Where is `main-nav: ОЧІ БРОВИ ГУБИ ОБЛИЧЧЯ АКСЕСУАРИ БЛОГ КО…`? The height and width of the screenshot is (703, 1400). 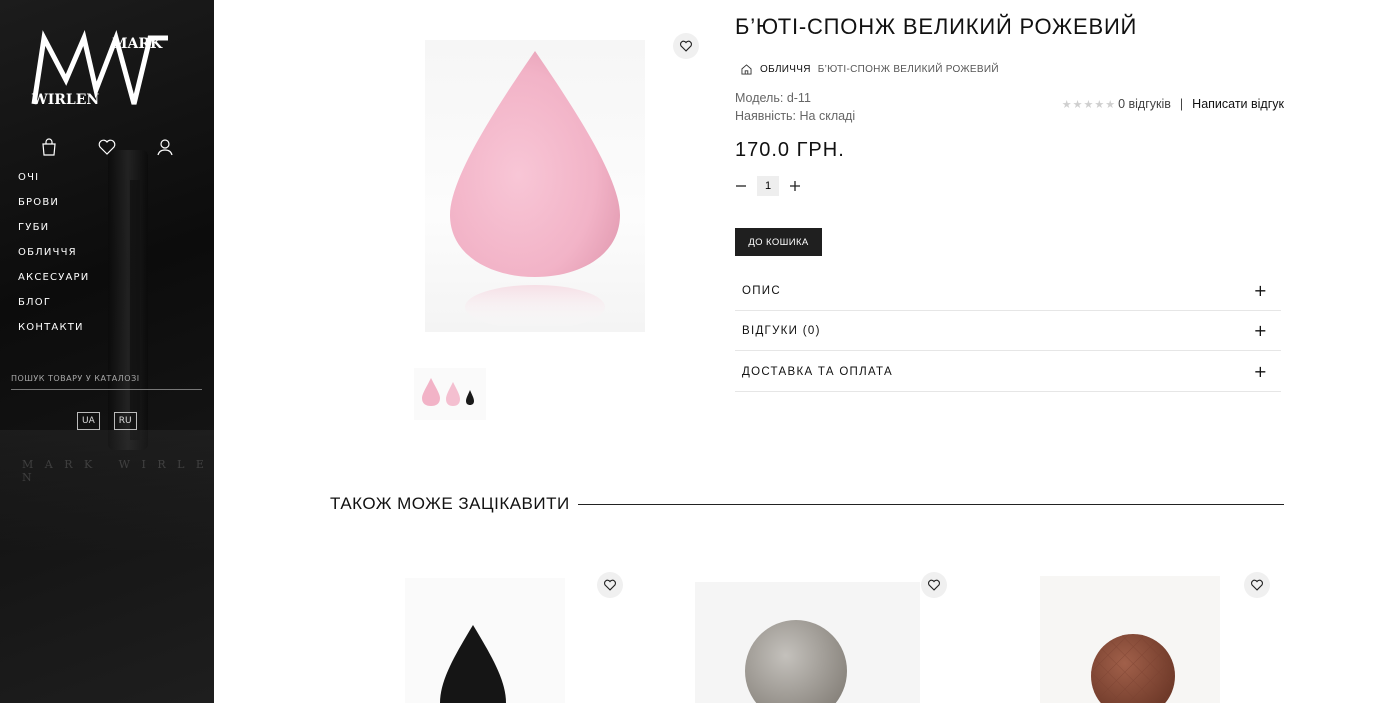
main-nav: ОЧІ БРОВИ ГУБИ ОБЛИЧЧЯ АКСЕСУАРИ БЛОГ КО… is located at coordinates (53, 259).